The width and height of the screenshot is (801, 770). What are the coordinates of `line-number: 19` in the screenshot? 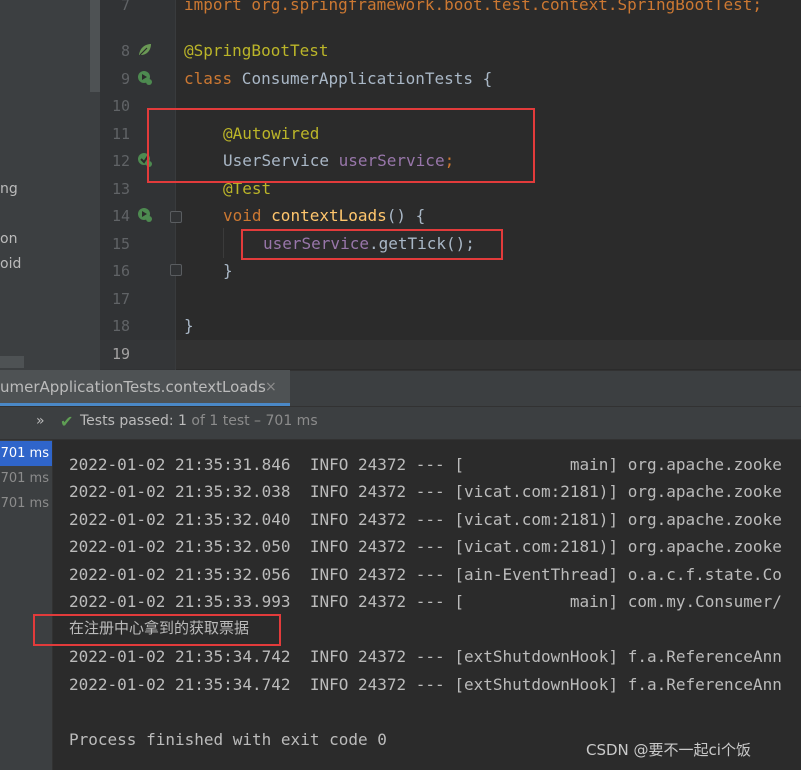 It's located at (120, 354).